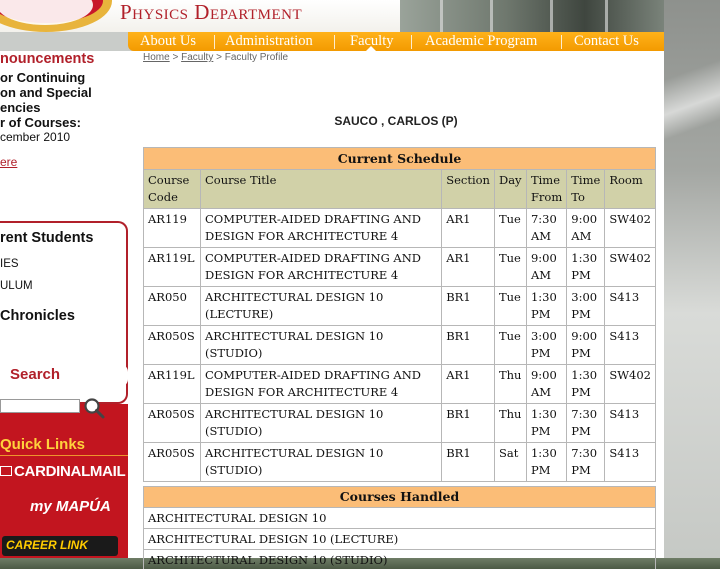 The height and width of the screenshot is (569, 720). I want to click on column-header: Room, so click(630, 189).